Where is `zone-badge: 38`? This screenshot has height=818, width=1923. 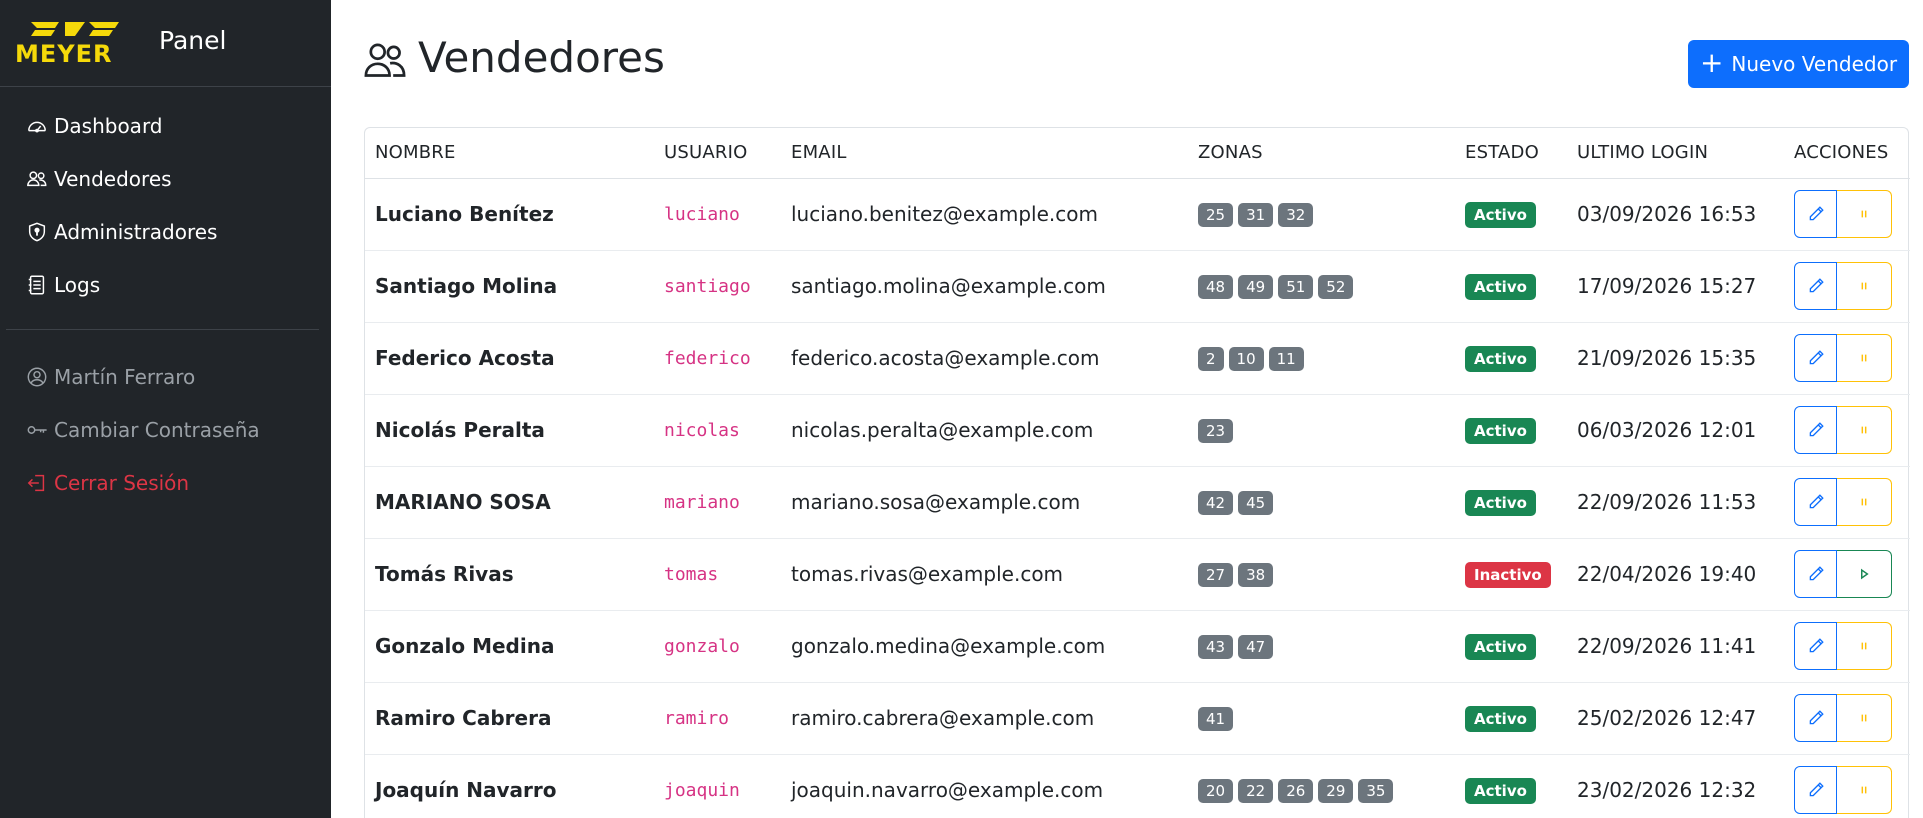
zone-badge: 38 is located at coordinates (1256, 575).